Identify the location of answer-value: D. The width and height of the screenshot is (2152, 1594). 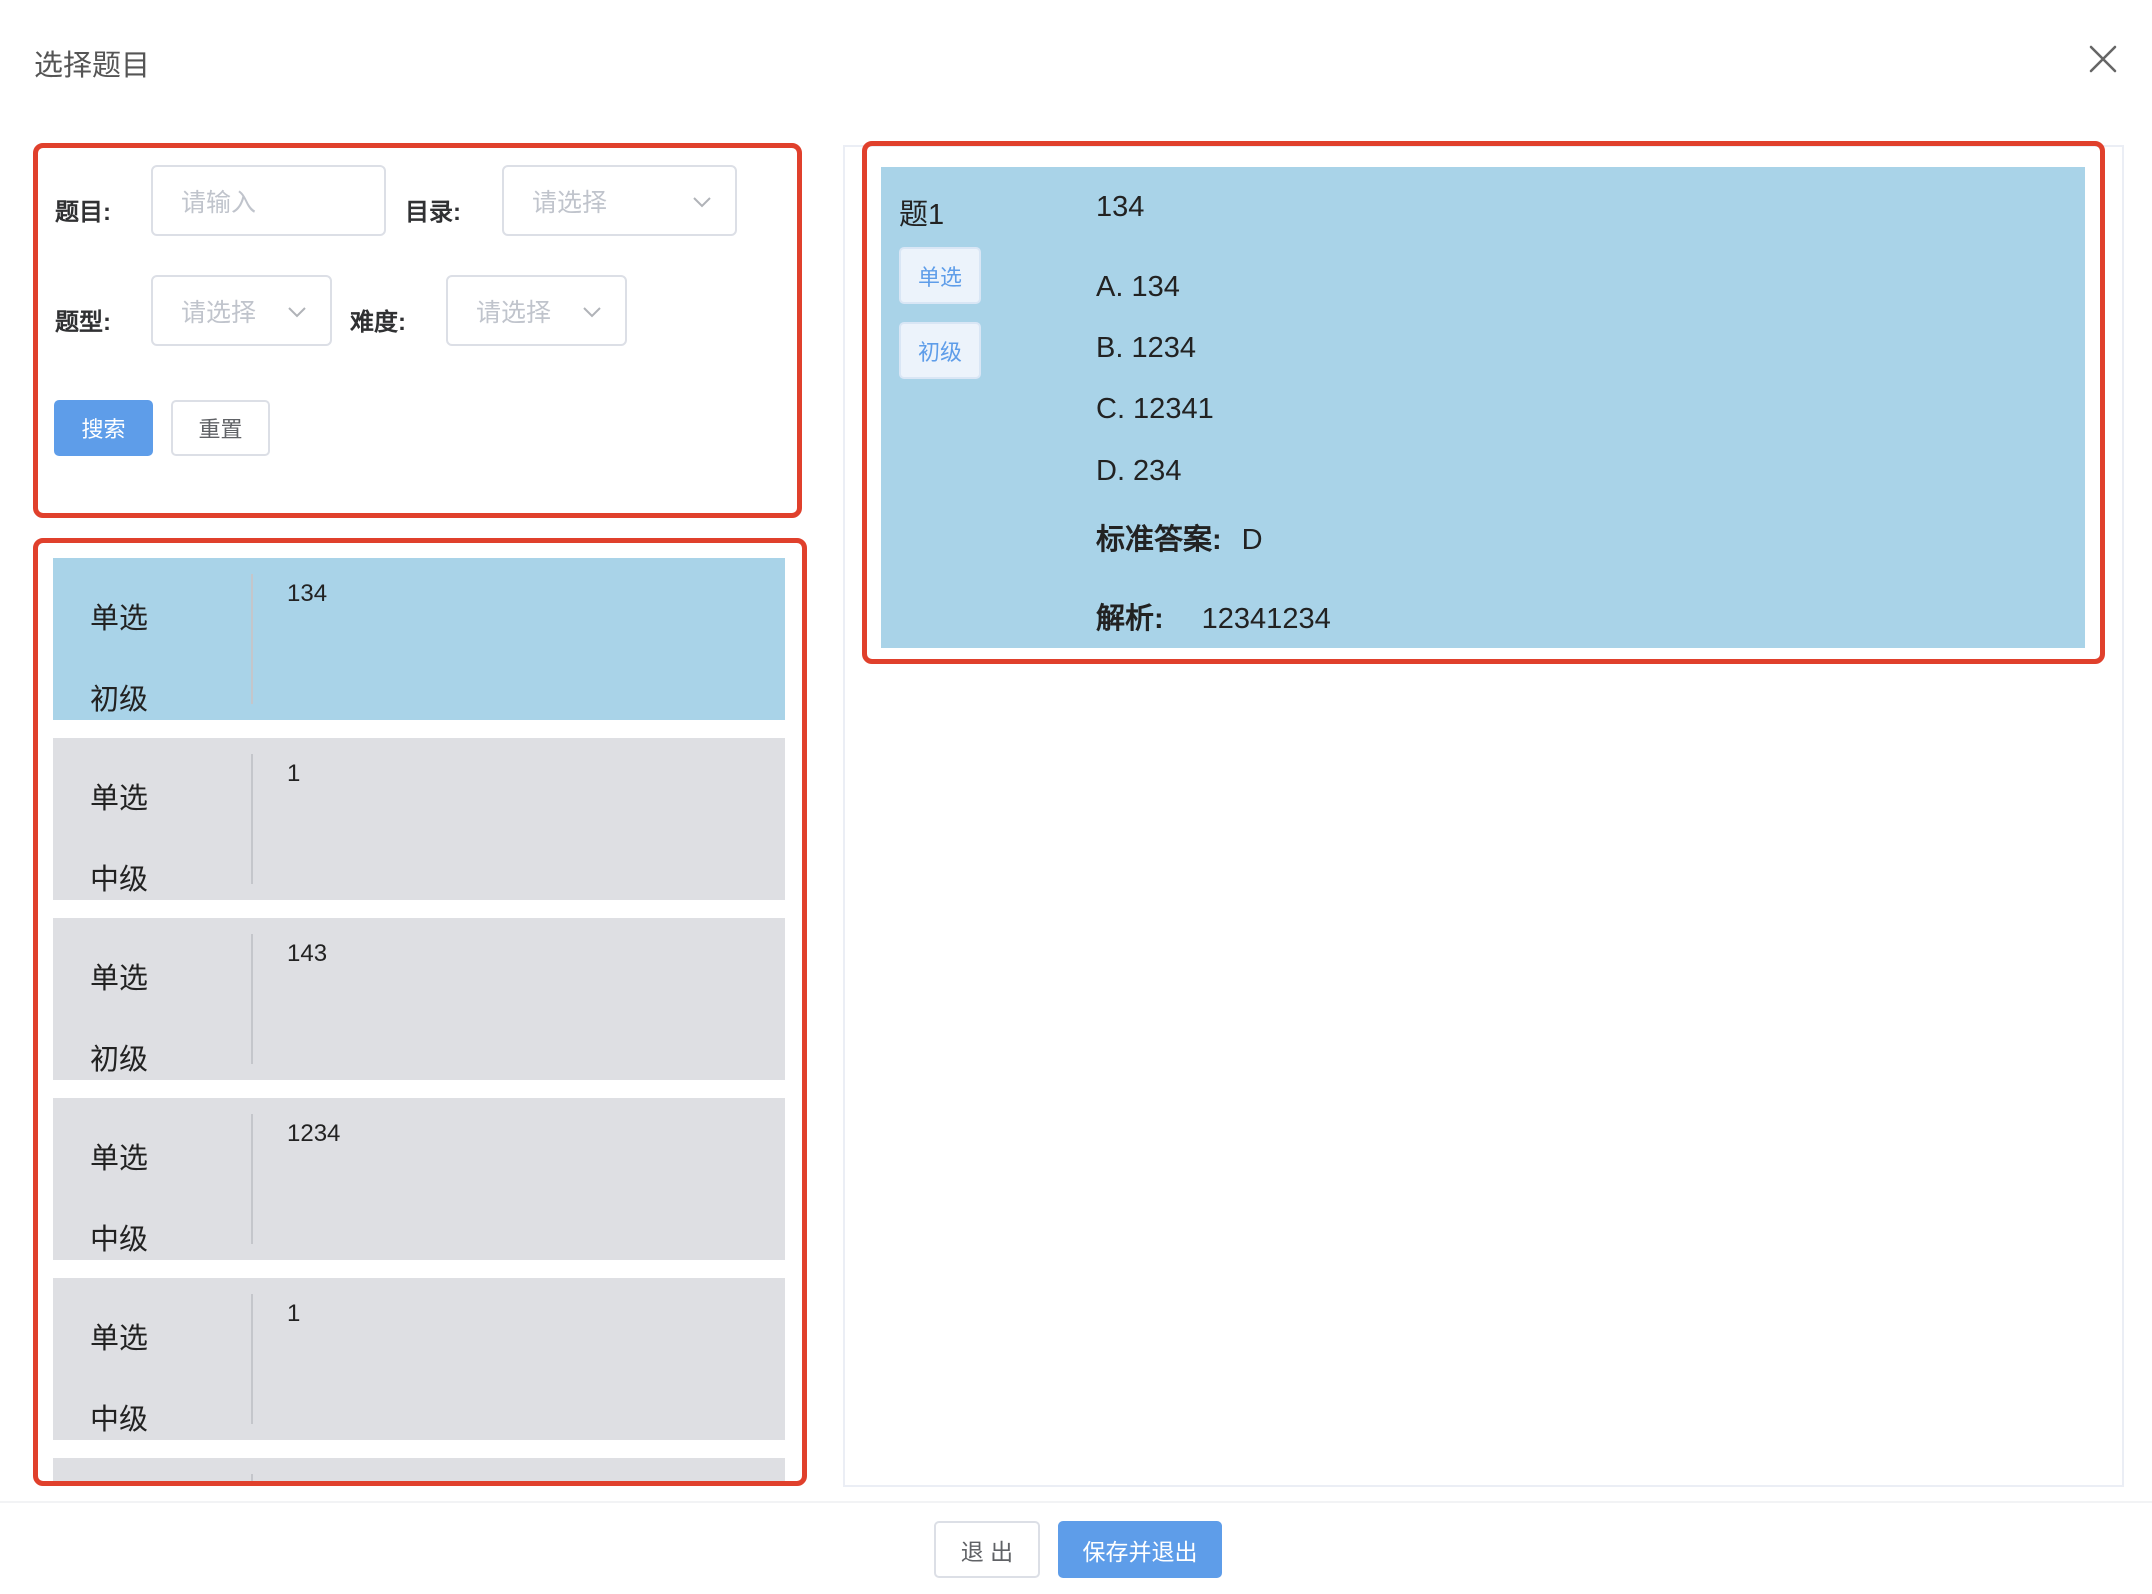
(1252, 540).